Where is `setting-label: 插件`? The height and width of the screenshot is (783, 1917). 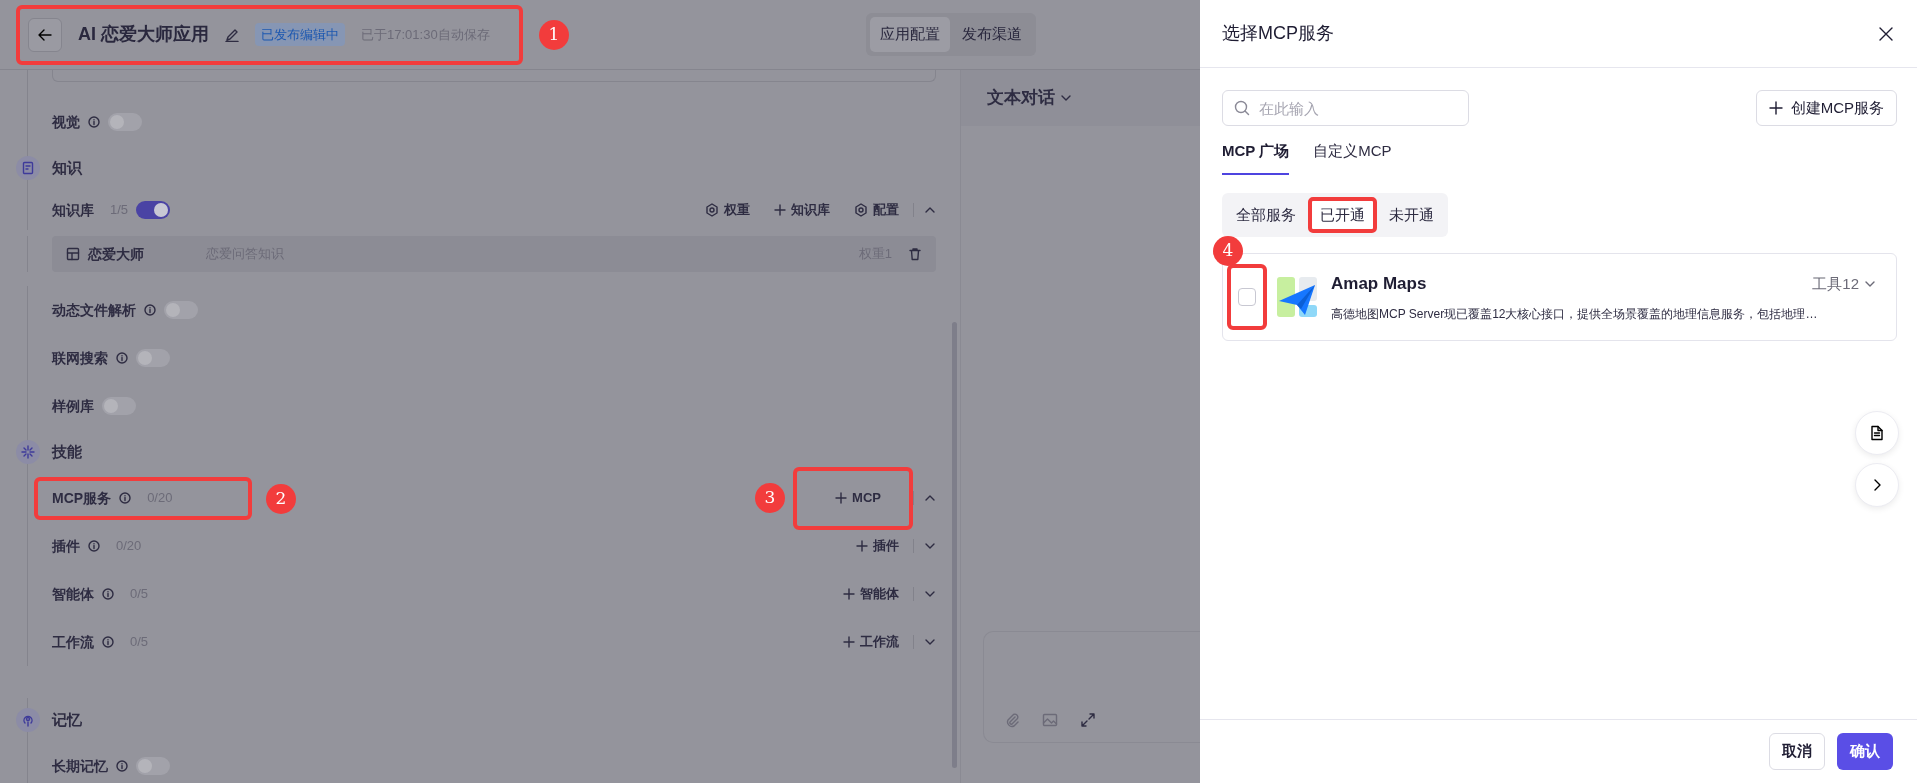 setting-label: 插件 is located at coordinates (66, 546).